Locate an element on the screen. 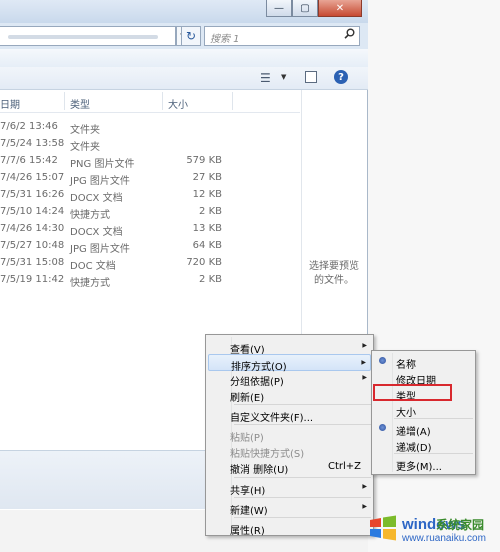 Image resolution: width=500 pixels, height=552 pixels. maximize-button: ▢ is located at coordinates (305, 8).